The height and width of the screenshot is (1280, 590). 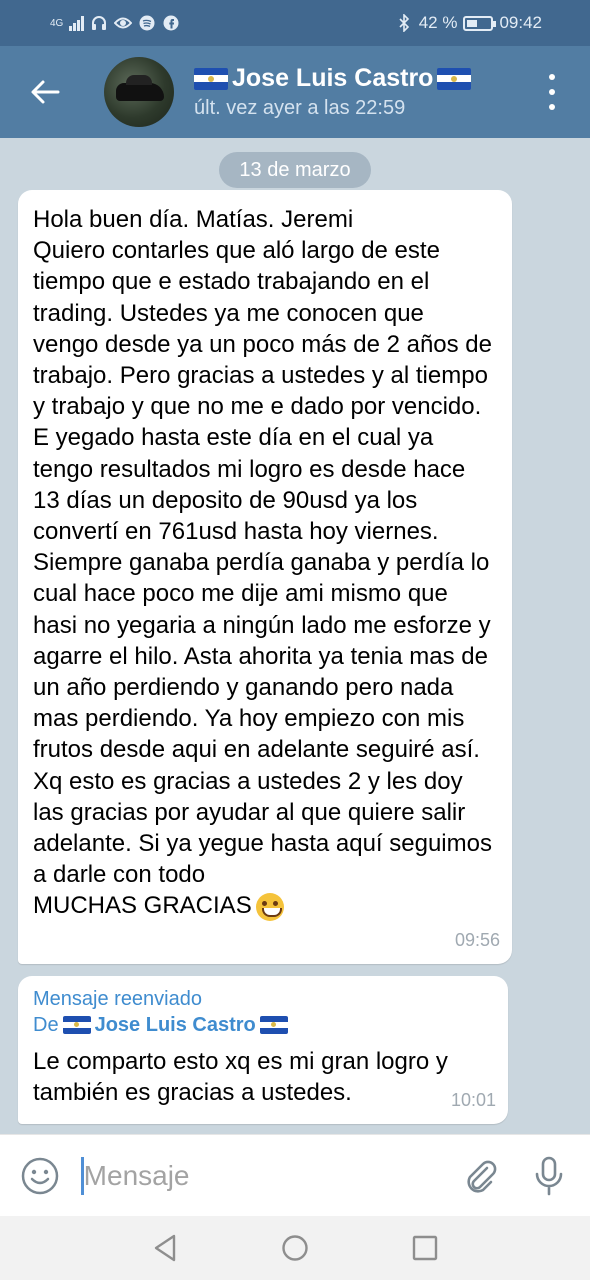 What do you see at coordinates (77, 23) in the screenshot?
I see `signal-icon` at bounding box center [77, 23].